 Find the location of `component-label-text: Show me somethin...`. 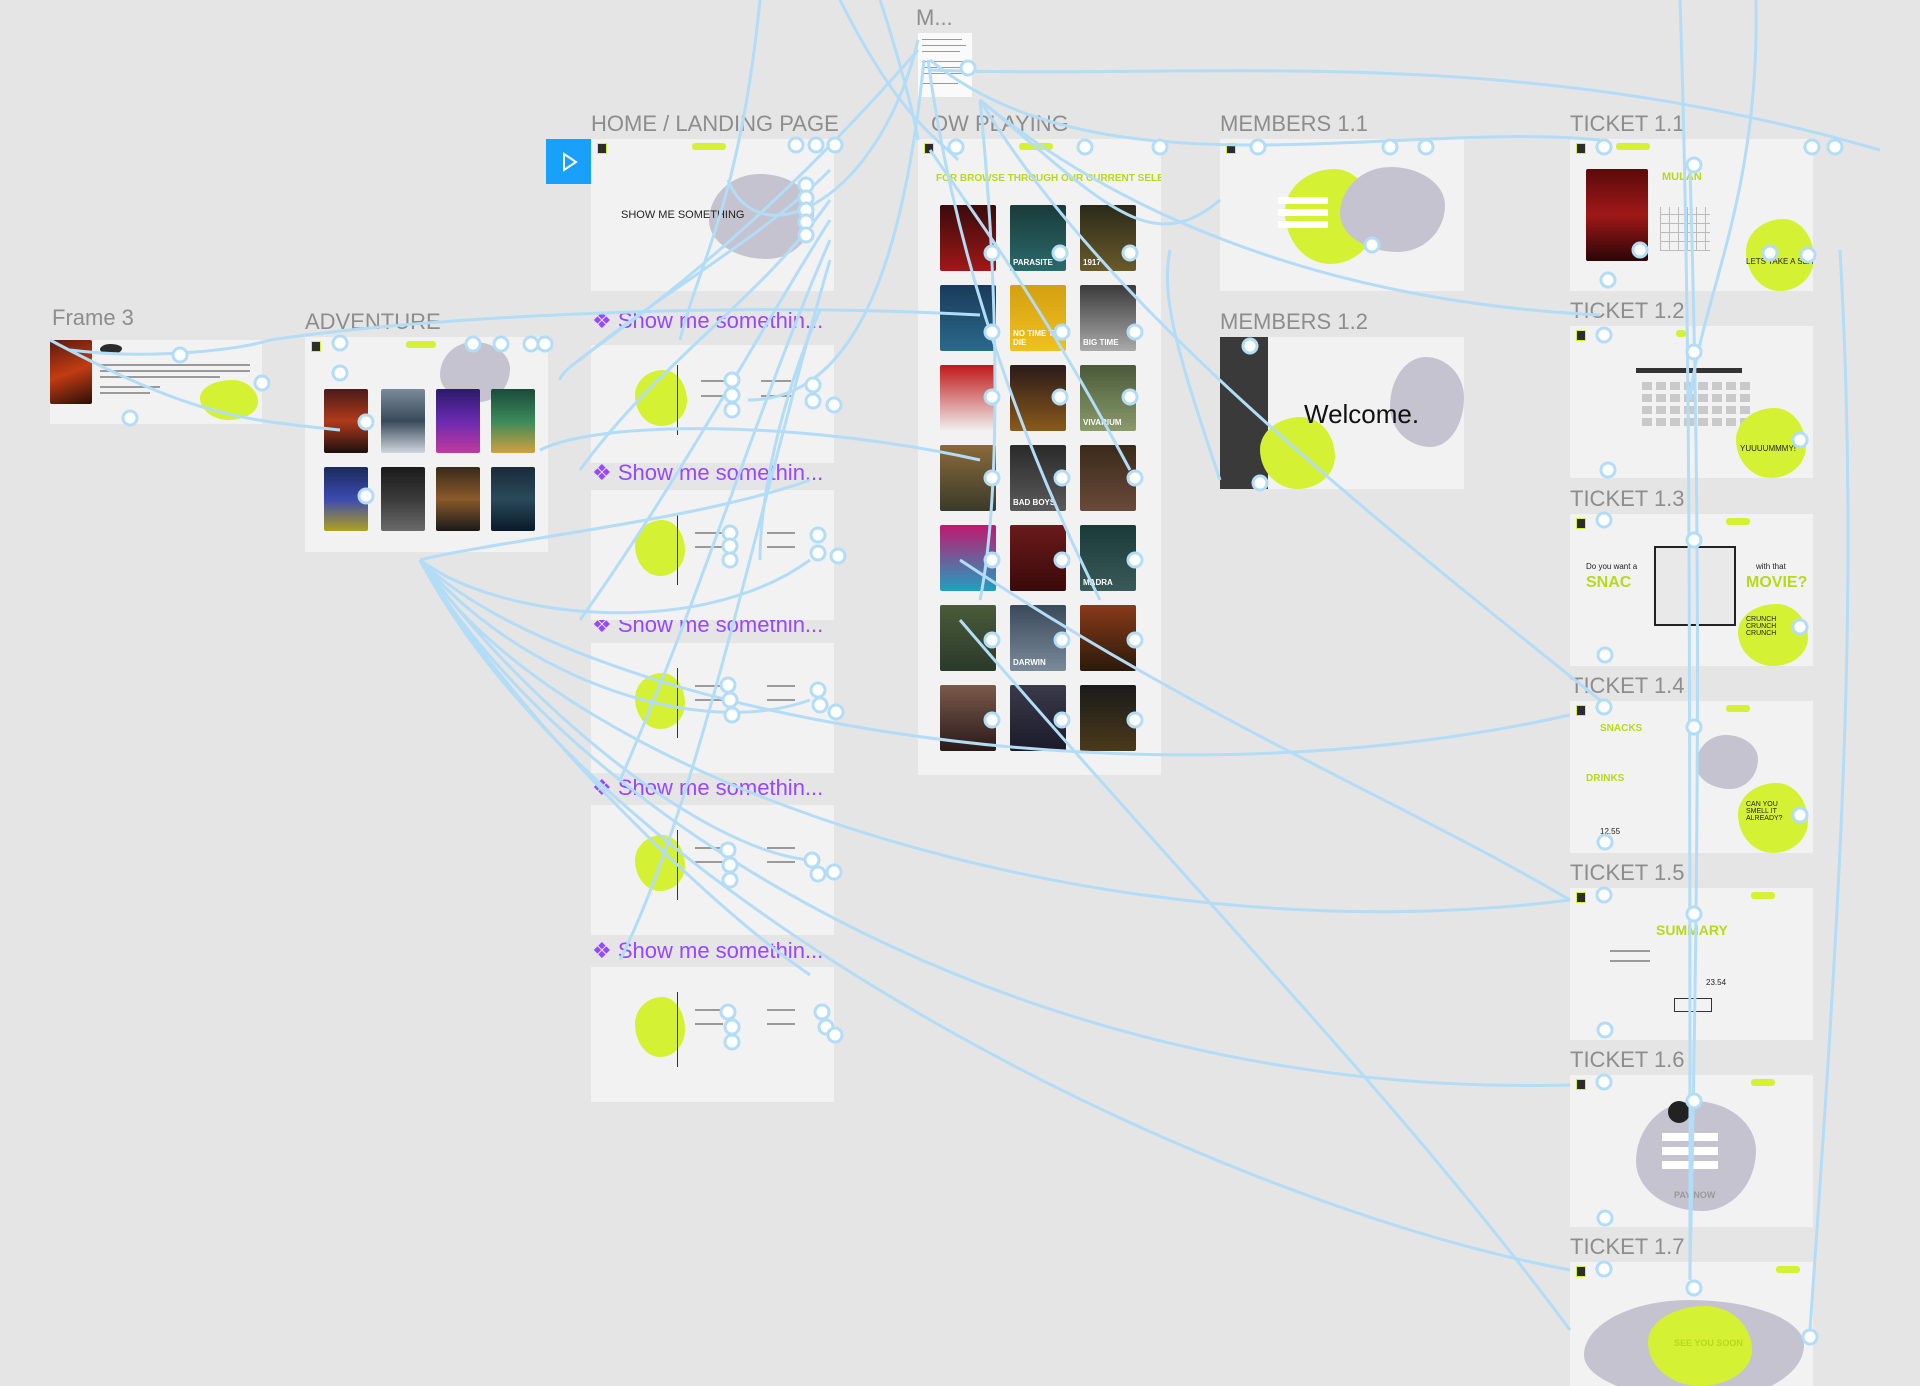

component-label-text: Show me somethin... is located at coordinates (720, 472).